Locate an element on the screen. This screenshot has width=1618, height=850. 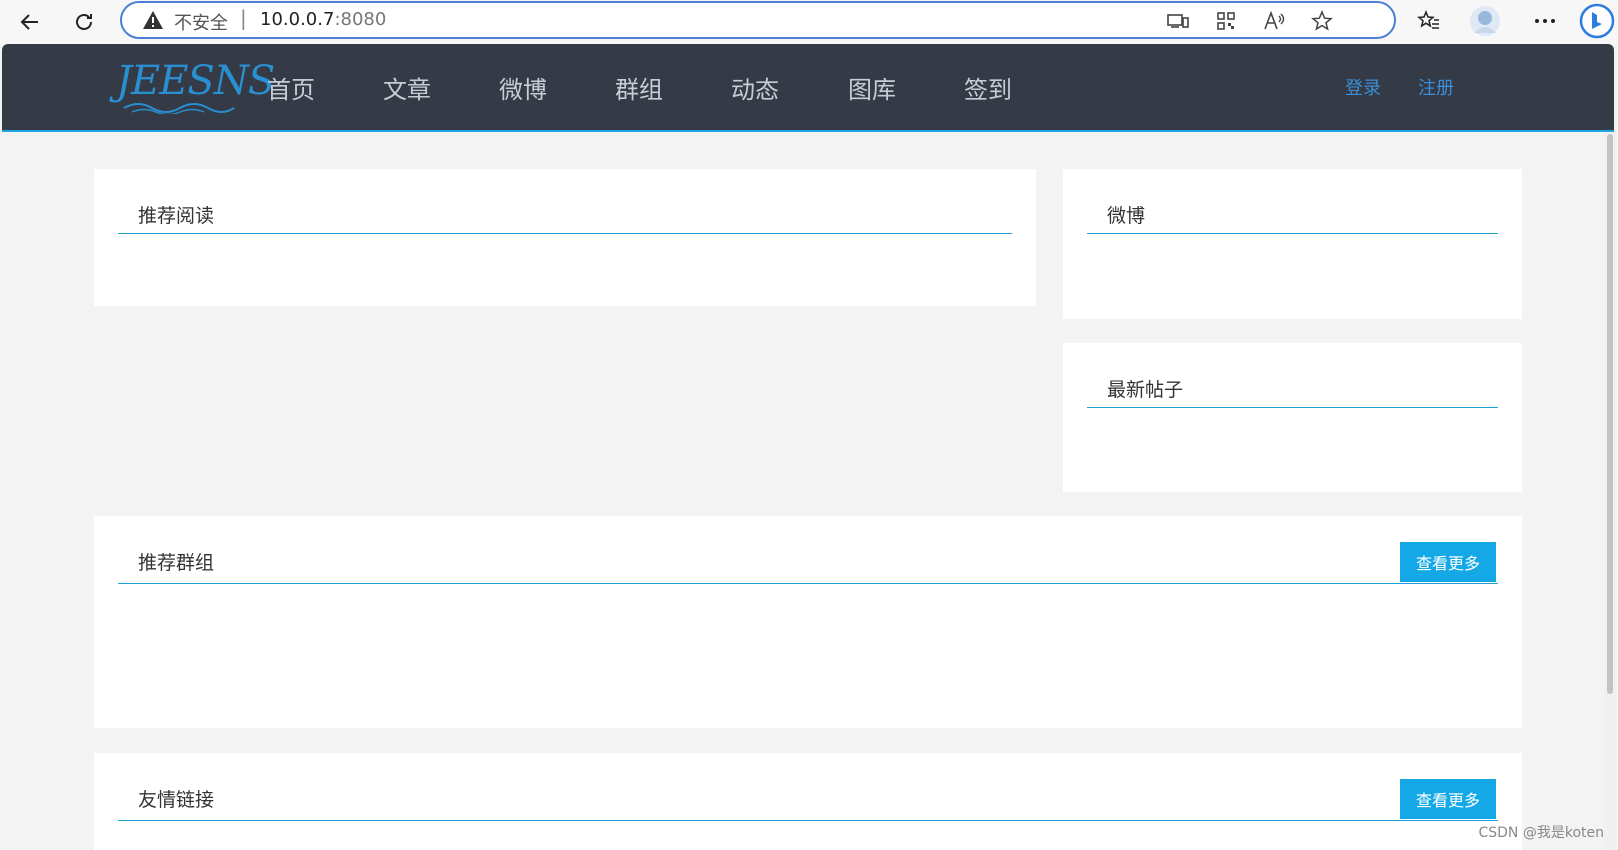
login-link: 登录 is located at coordinates (1363, 87).